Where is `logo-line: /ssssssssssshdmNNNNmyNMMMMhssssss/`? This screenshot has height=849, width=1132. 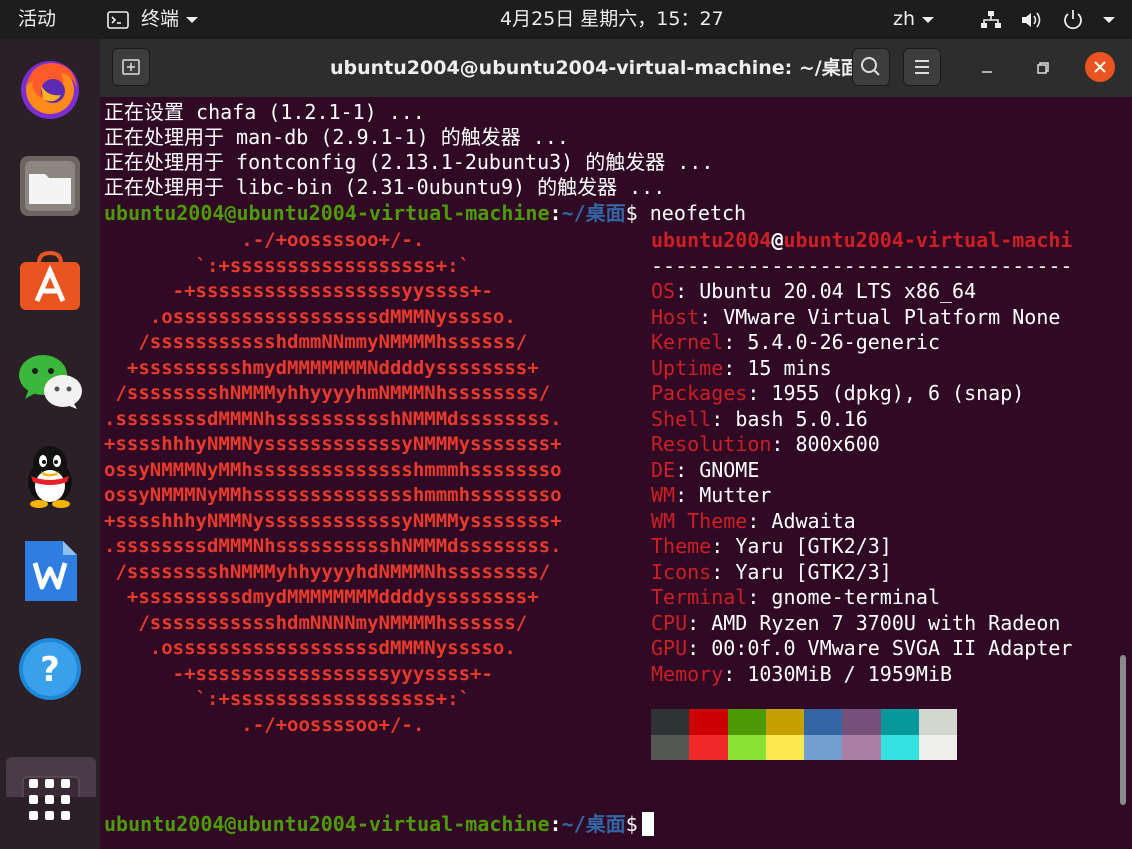 logo-line: /ssssssssssshdmNNNNmyNMMMMhssssss/ is located at coordinates (316, 622).